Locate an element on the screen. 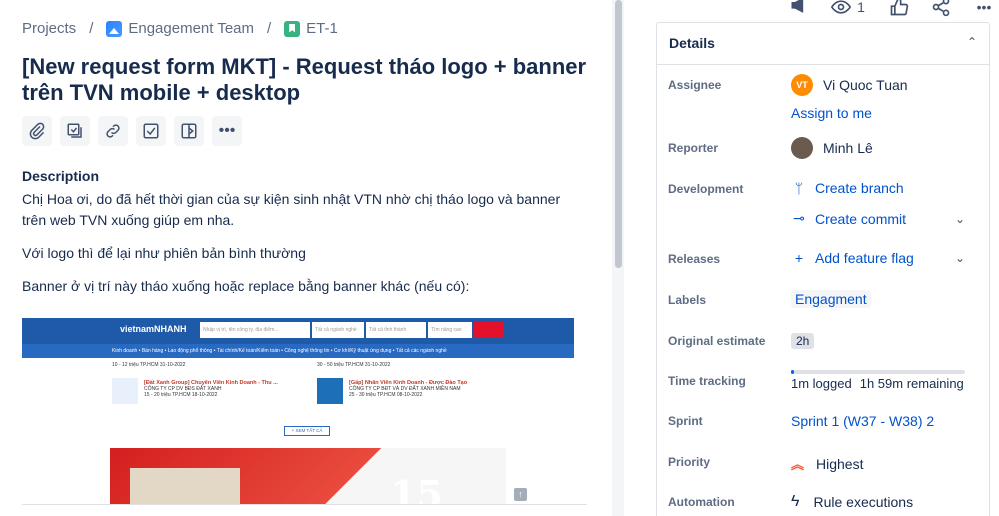 The height and width of the screenshot is (516, 999). child-issue-icon is located at coordinates (74, 130).